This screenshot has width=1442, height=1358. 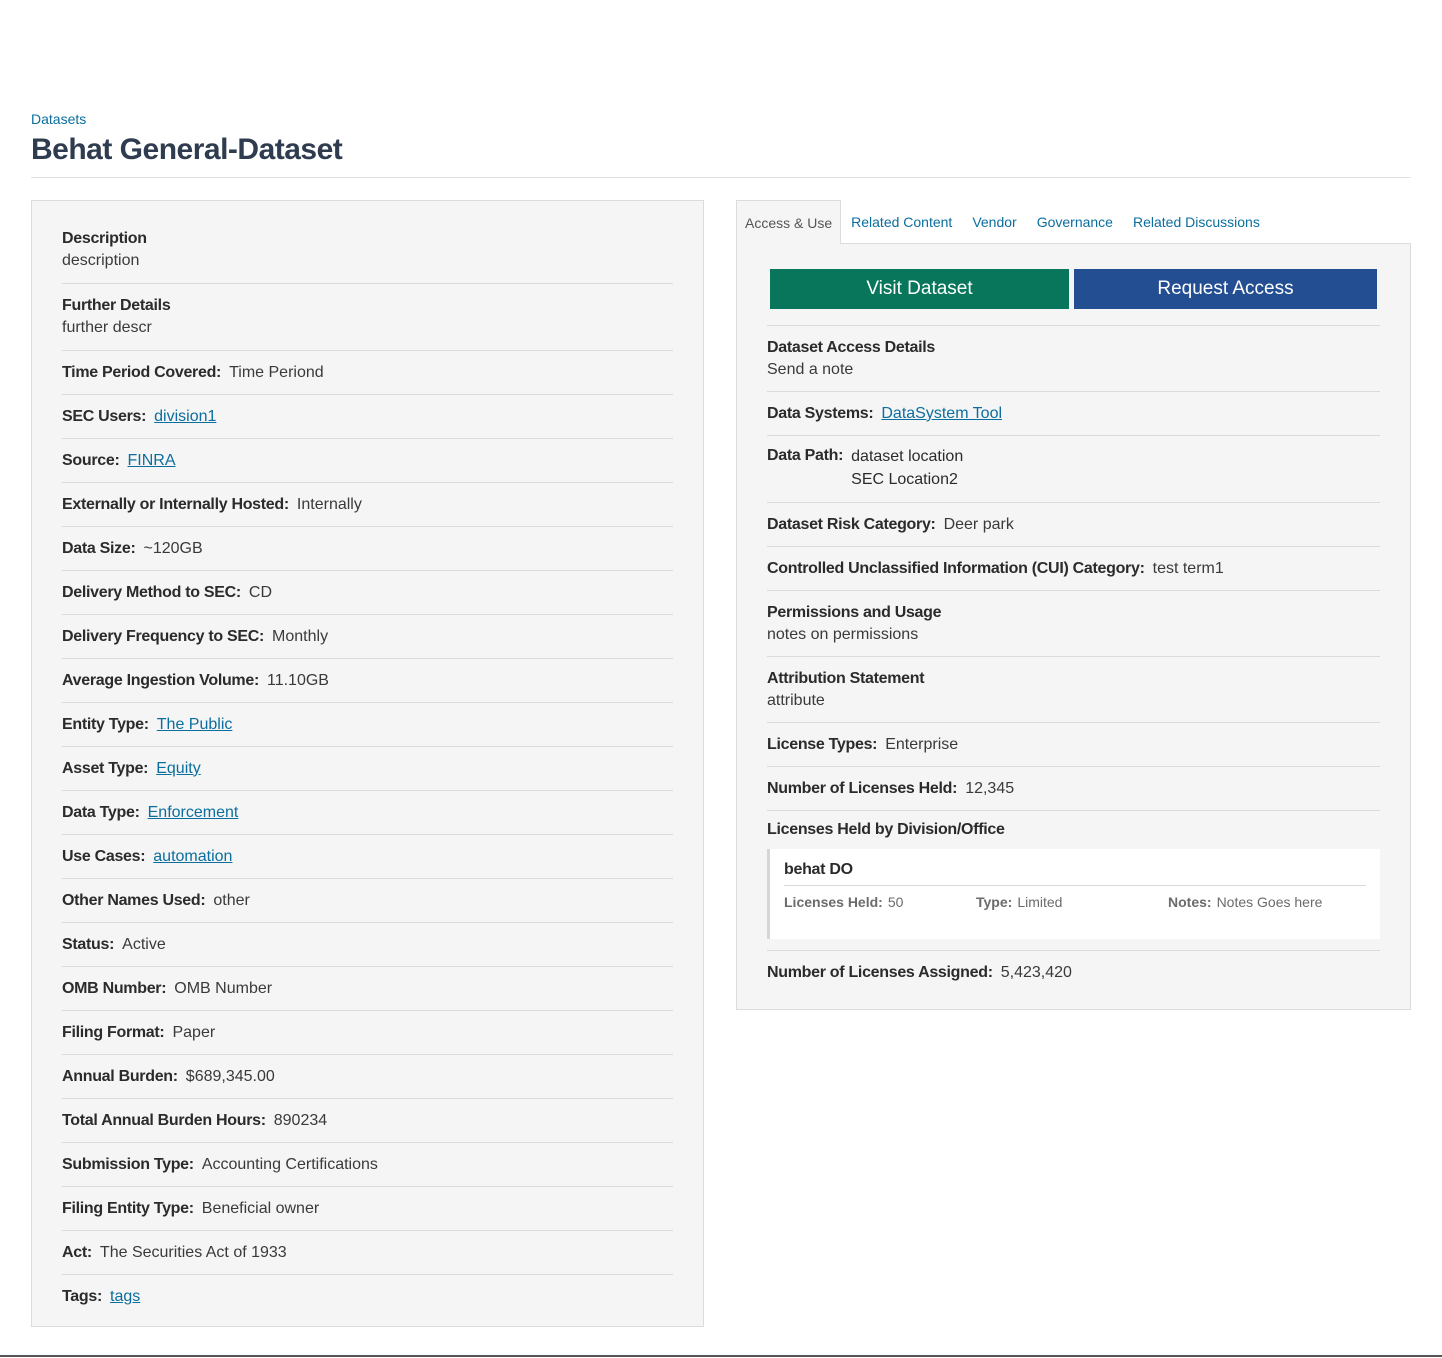 What do you see at coordinates (187, 149) in the screenshot?
I see `page-title: Behat General-Dataset` at bounding box center [187, 149].